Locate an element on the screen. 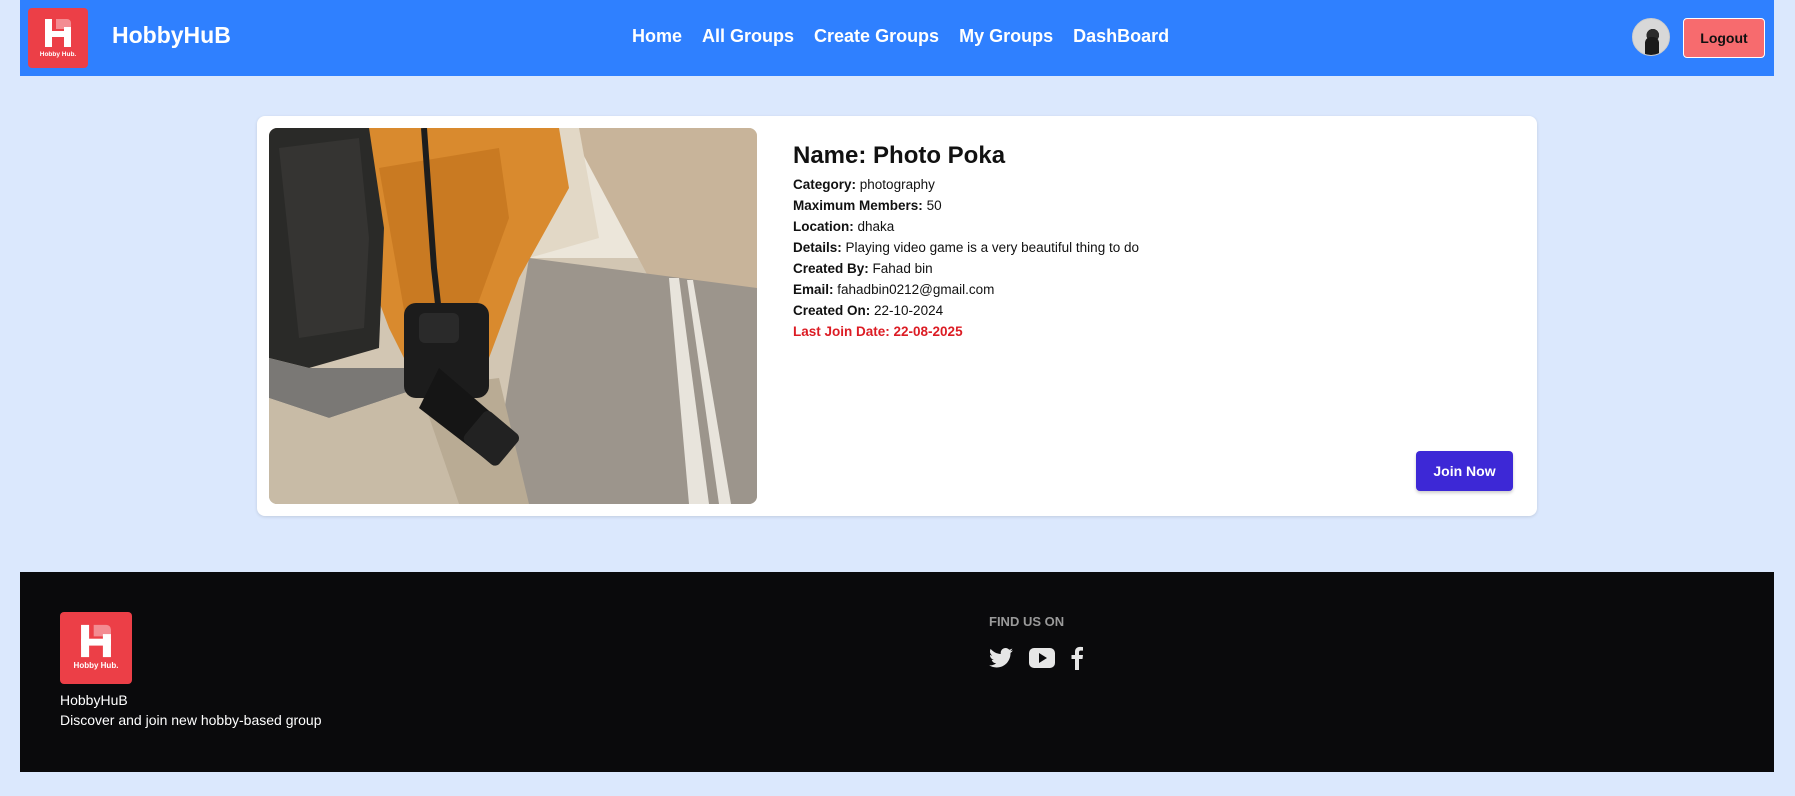 Image resolution: width=1795 pixels, height=796 pixels. twitter-icon is located at coordinates (1001, 658).